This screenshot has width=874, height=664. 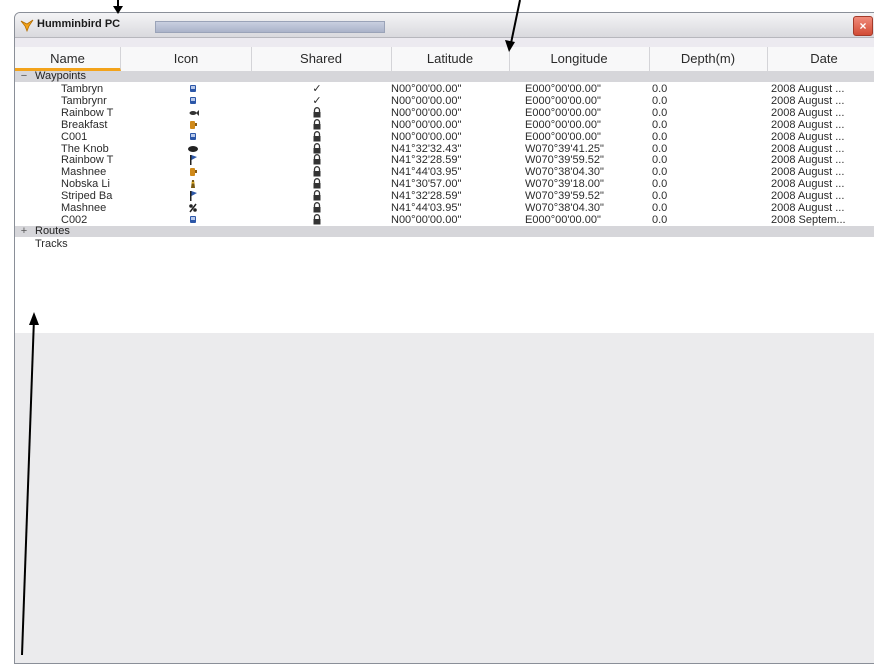 What do you see at coordinates (118, 10) in the screenshot?
I see `annotation-arrowhead-title` at bounding box center [118, 10].